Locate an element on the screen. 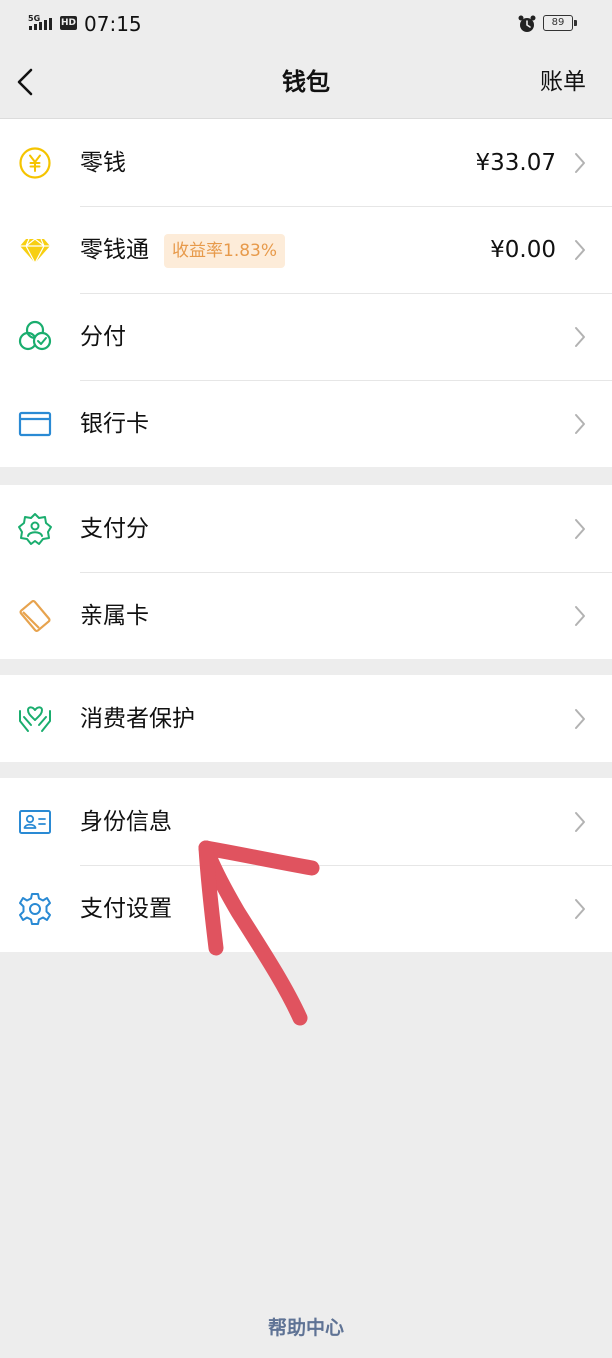  battery-icon: 89 is located at coordinates (560, 23).